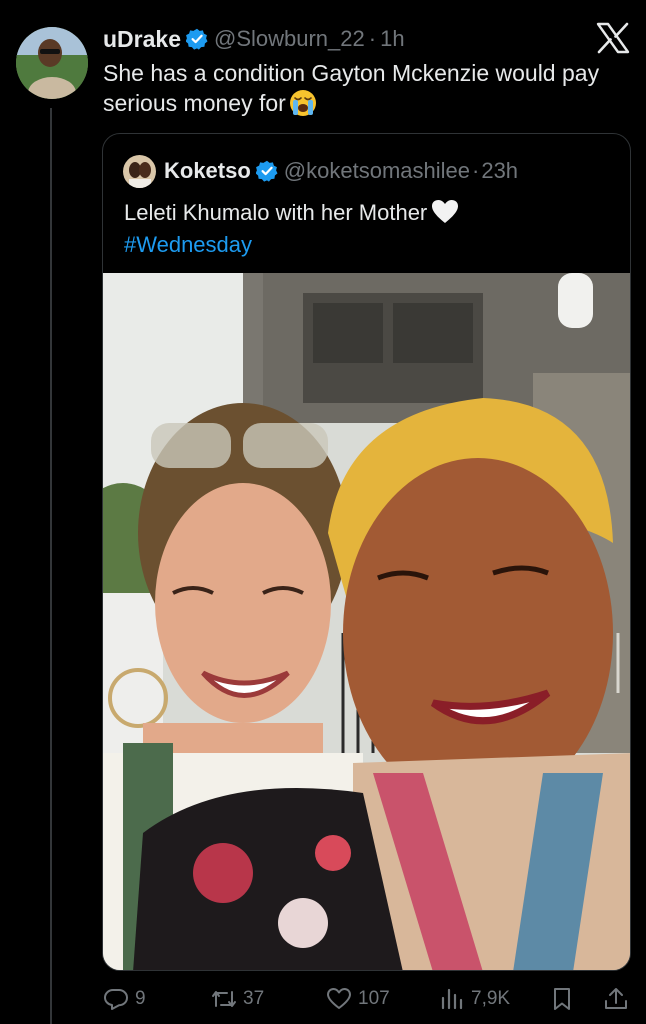 This screenshot has width=646, height=1024. I want to click on quoted-verified-badge-icon, so click(266, 171).